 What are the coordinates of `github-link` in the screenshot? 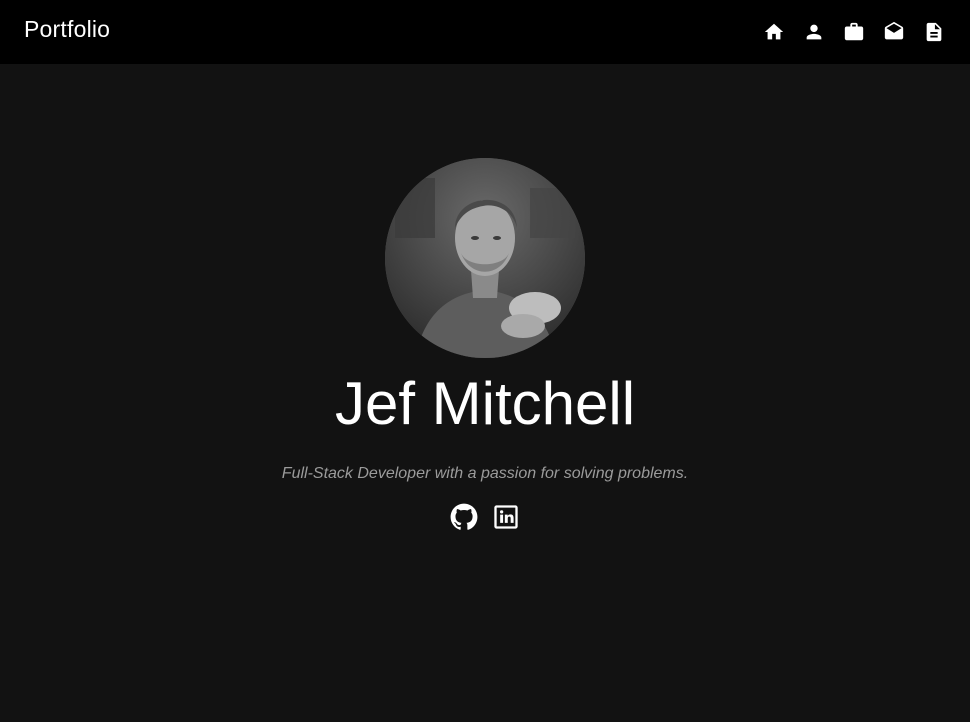 It's located at (464, 517).